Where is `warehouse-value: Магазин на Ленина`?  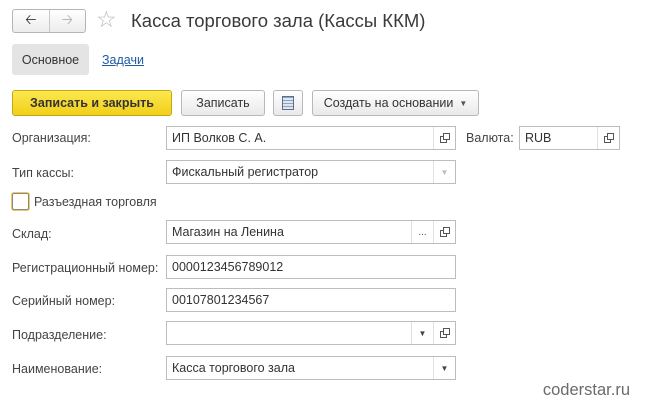 warehouse-value: Магазин на Ленина is located at coordinates (228, 232).